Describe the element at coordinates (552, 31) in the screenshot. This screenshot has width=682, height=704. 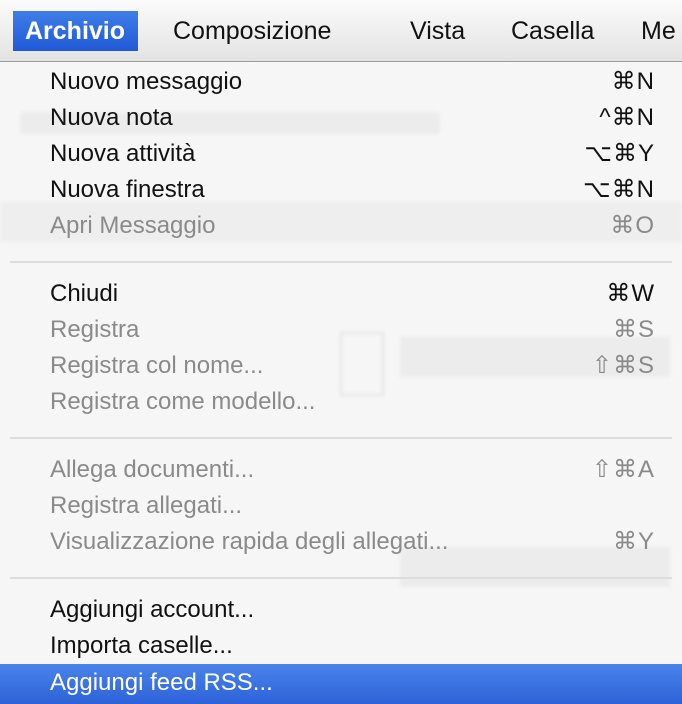
I see `menu-casella: Casella` at that location.